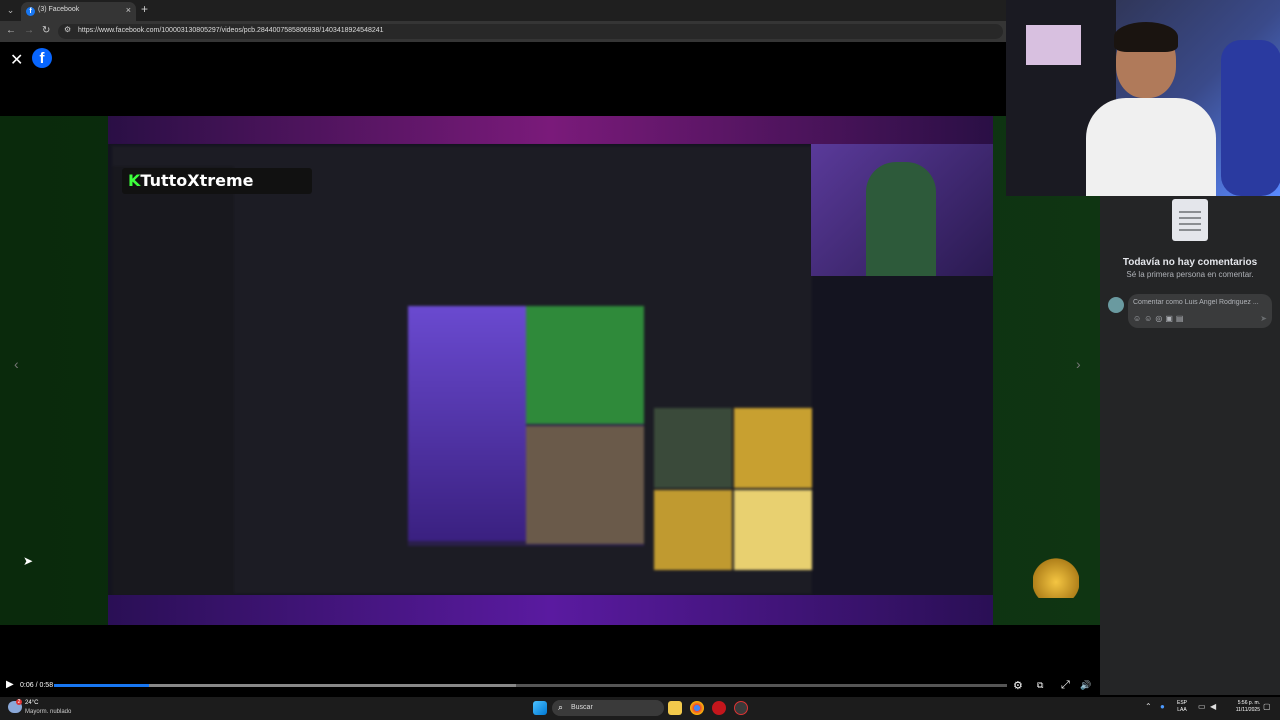  I want to click on webcam-person, so click(1151, 109).